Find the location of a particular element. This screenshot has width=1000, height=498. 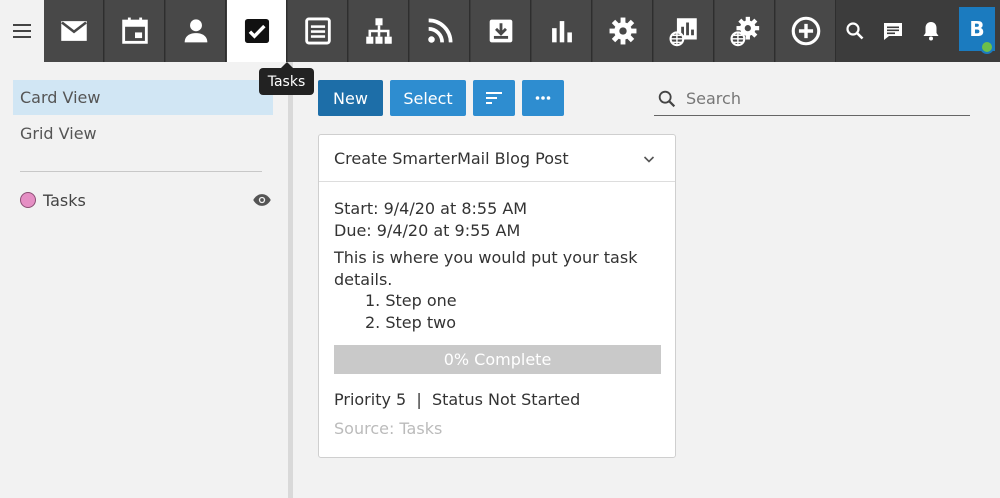

chat-icon is located at coordinates (893, 31).